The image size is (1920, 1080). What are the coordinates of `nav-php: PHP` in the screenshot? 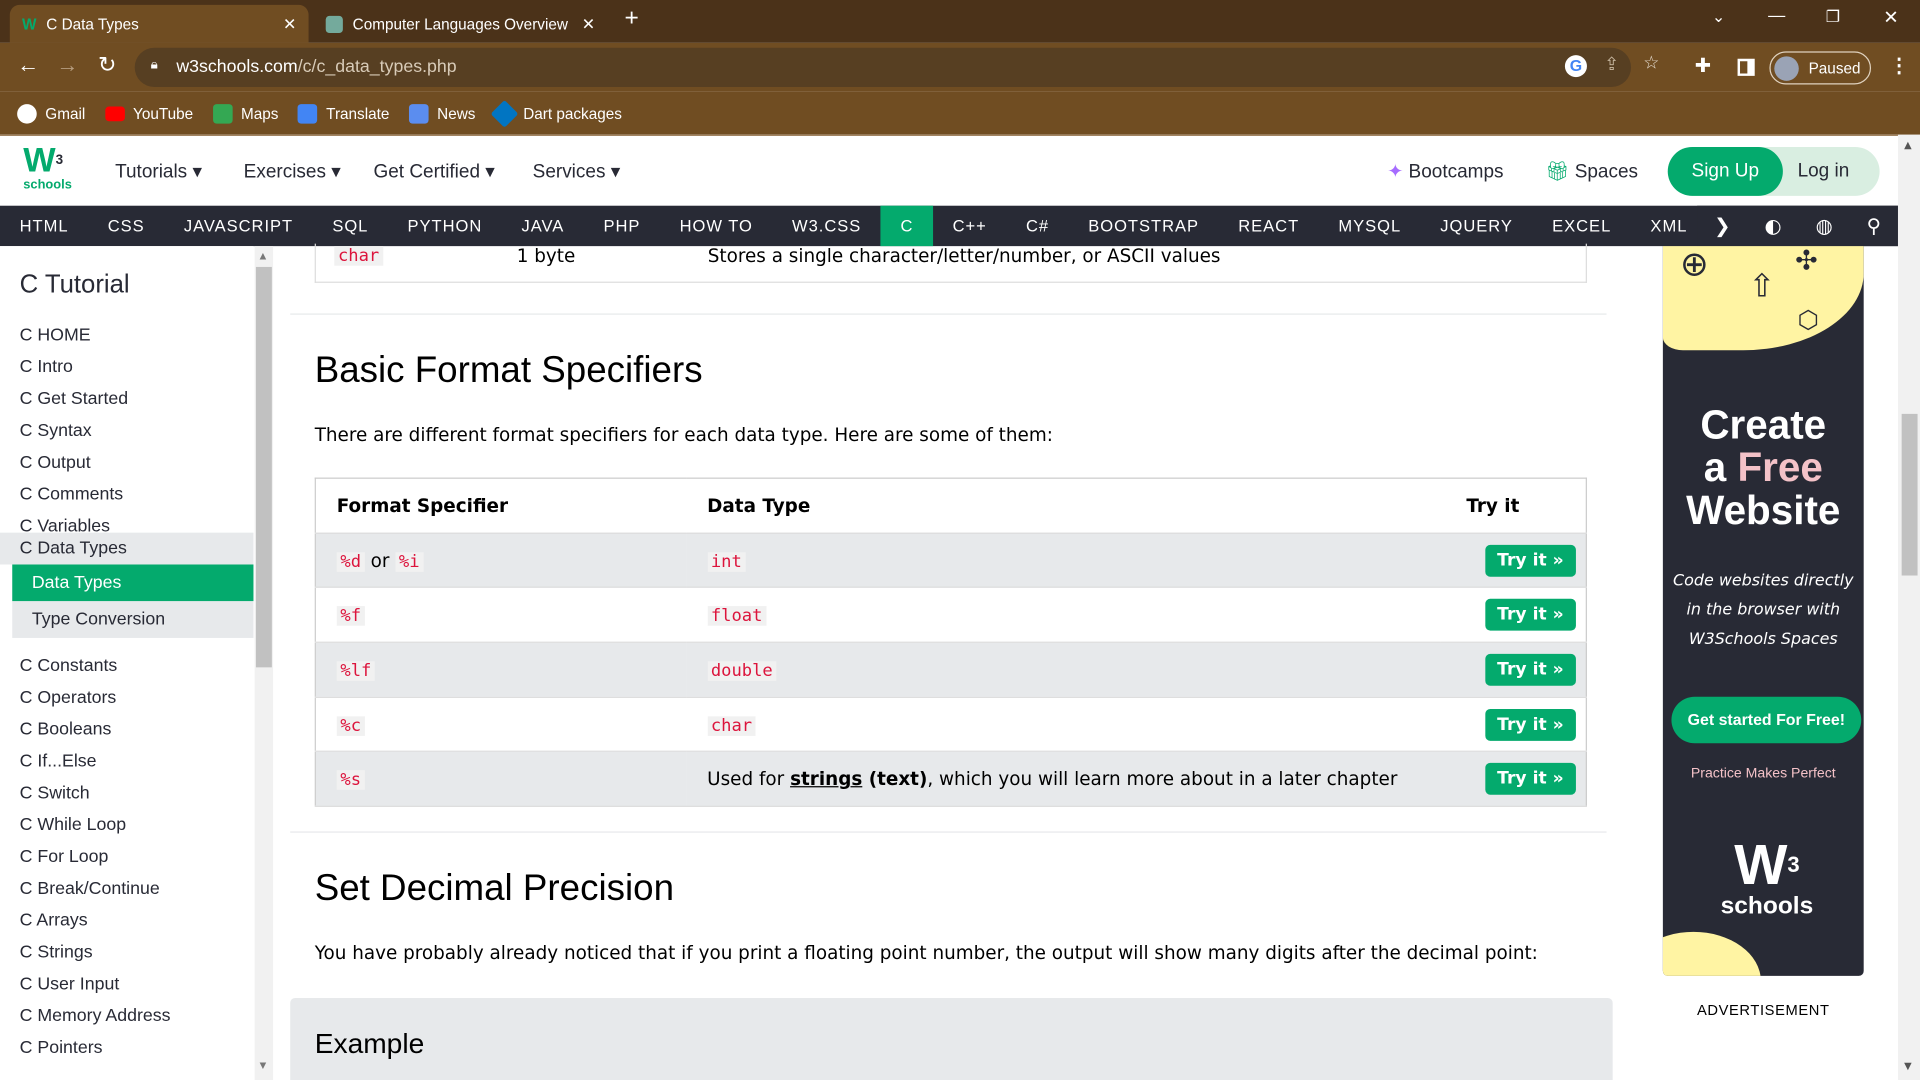 It's located at (622, 226).